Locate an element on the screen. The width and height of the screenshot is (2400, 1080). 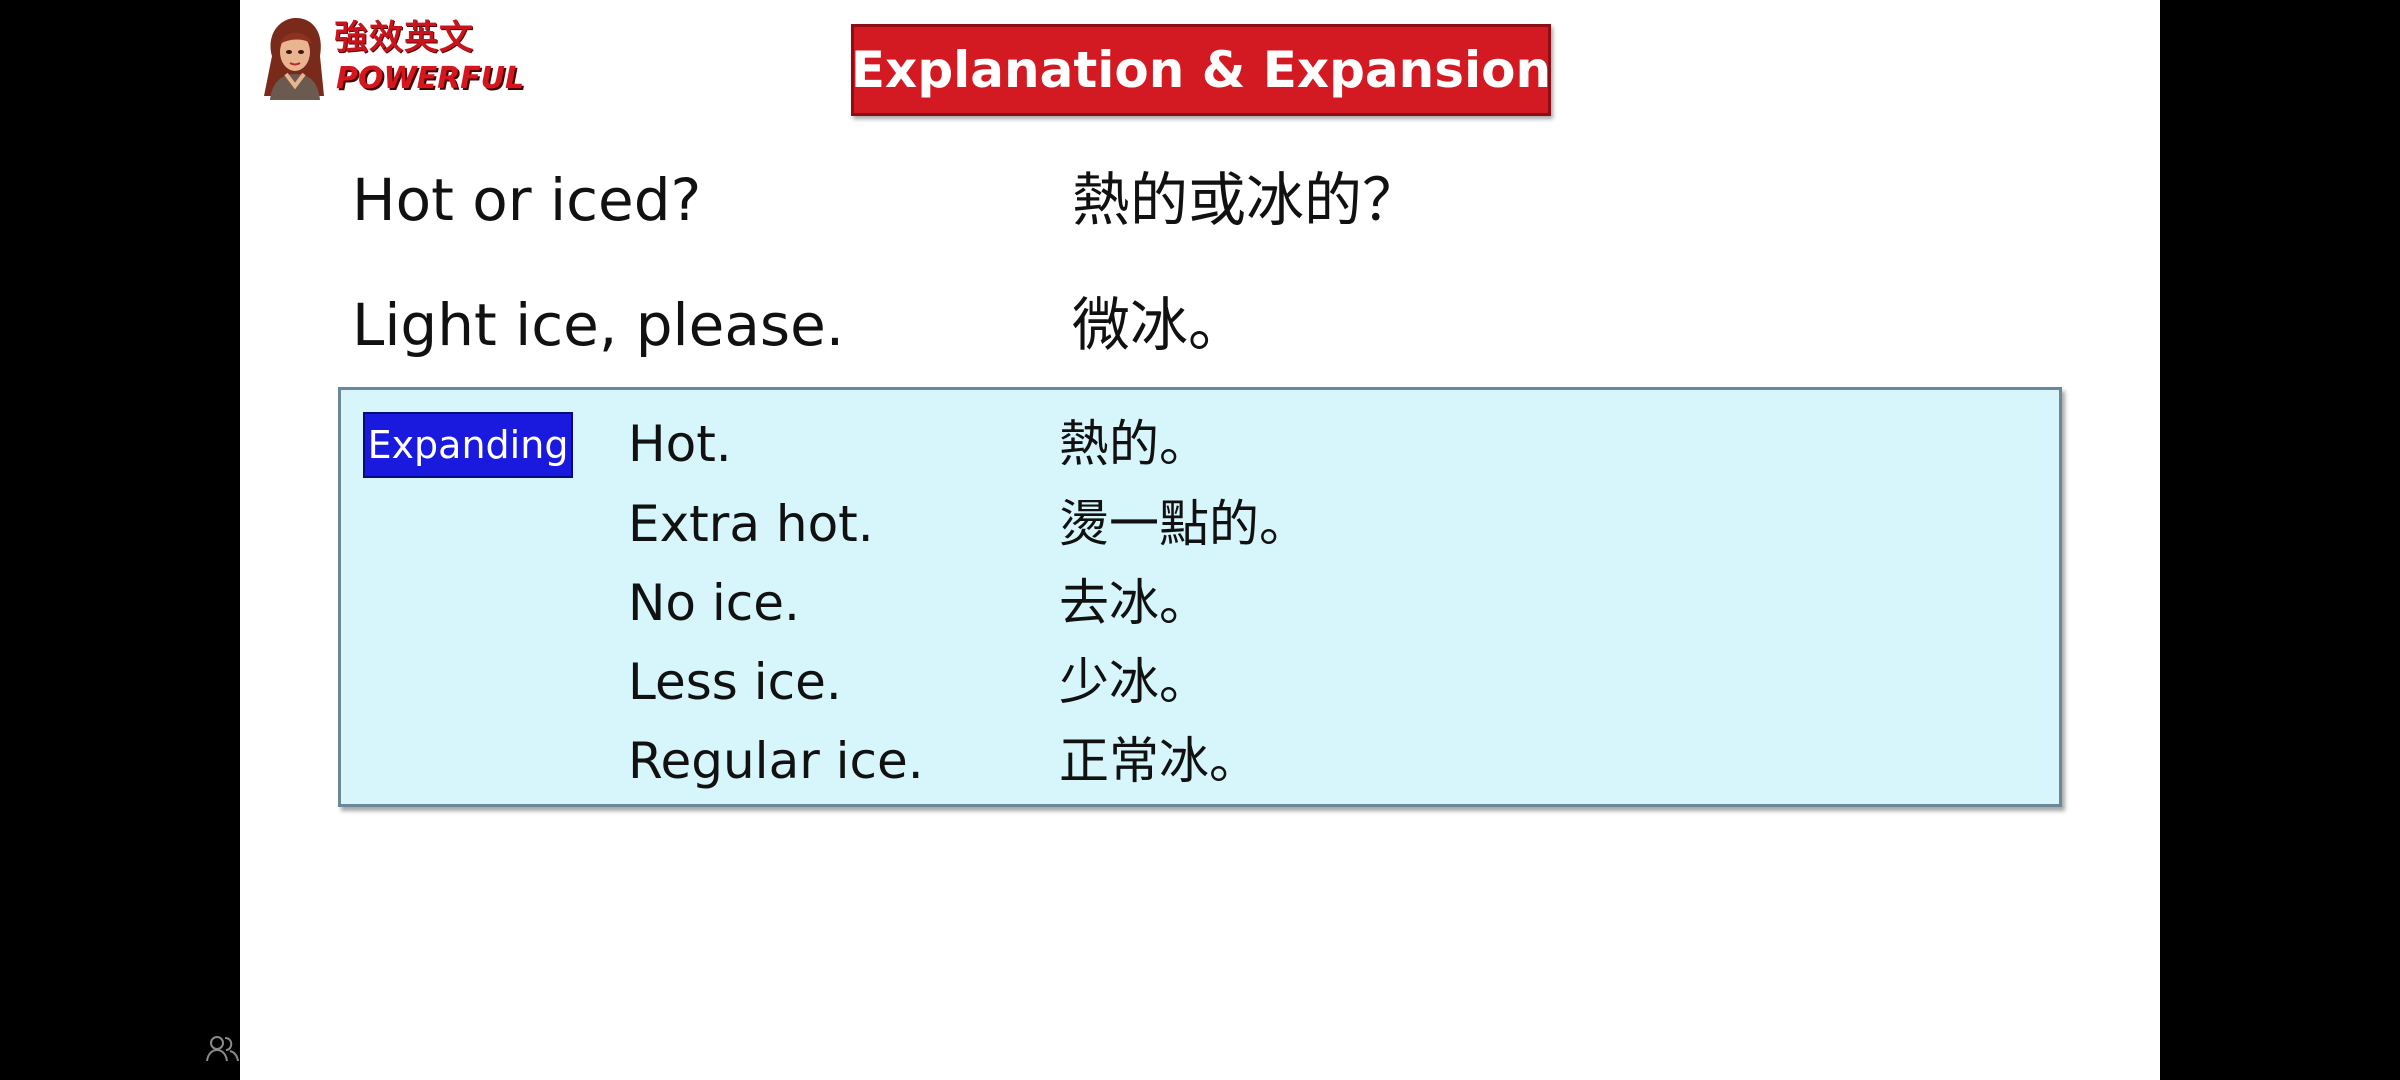
expansion-chinese: 燙一點的。 is located at coordinates (1184, 524).